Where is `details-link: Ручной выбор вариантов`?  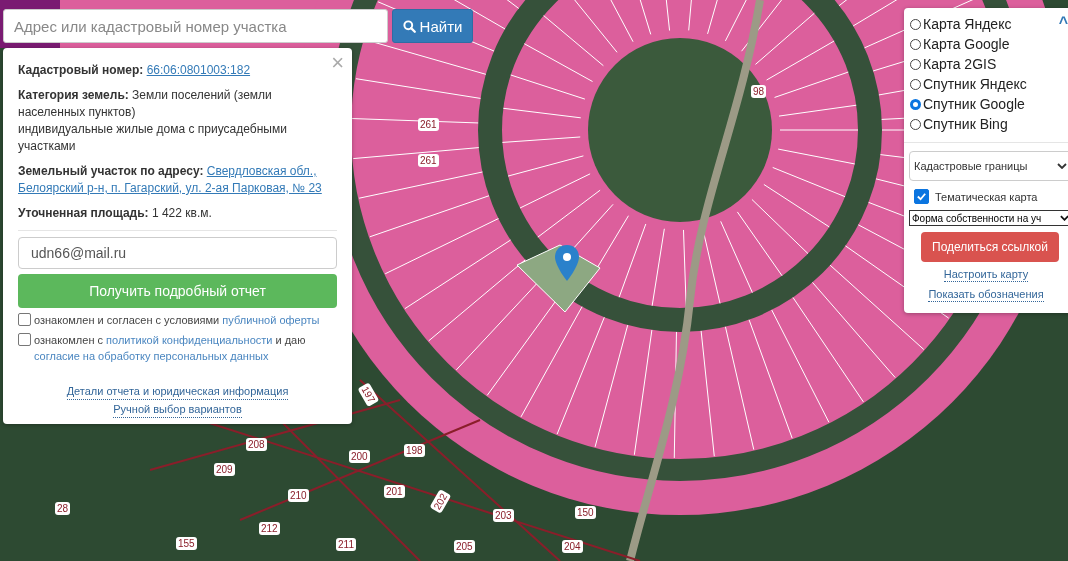
details-link: Ручной выбор вариантов is located at coordinates (177, 410).